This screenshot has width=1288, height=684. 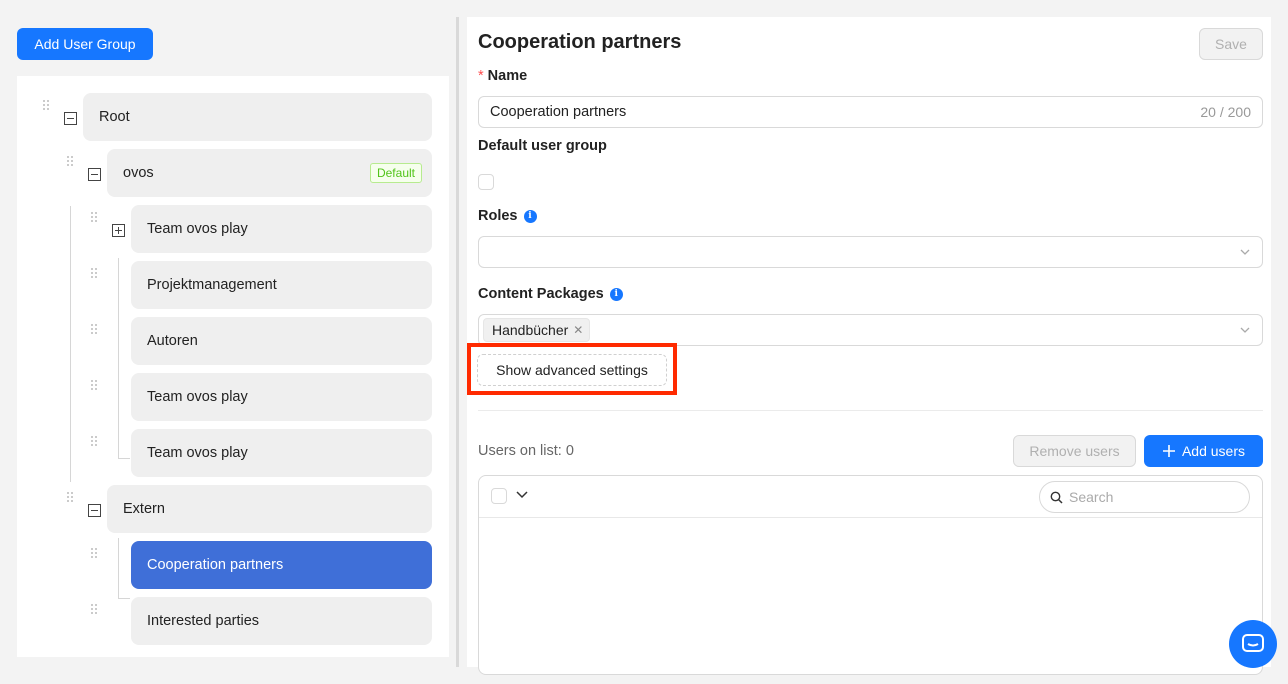 What do you see at coordinates (138, 173) in the screenshot?
I see `tree-node-label: ovos` at bounding box center [138, 173].